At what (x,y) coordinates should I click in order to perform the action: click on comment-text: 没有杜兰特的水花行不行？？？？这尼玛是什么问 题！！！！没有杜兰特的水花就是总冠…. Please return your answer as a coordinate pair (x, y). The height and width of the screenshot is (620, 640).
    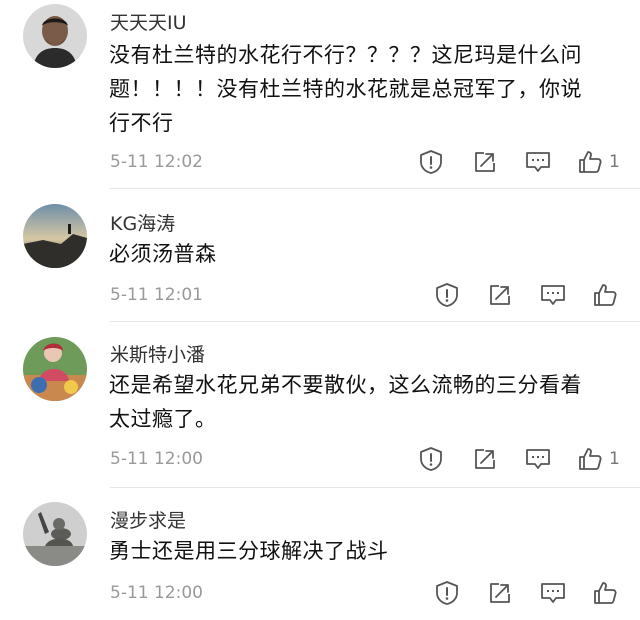
    Looking at the image, I should click on (369, 89).